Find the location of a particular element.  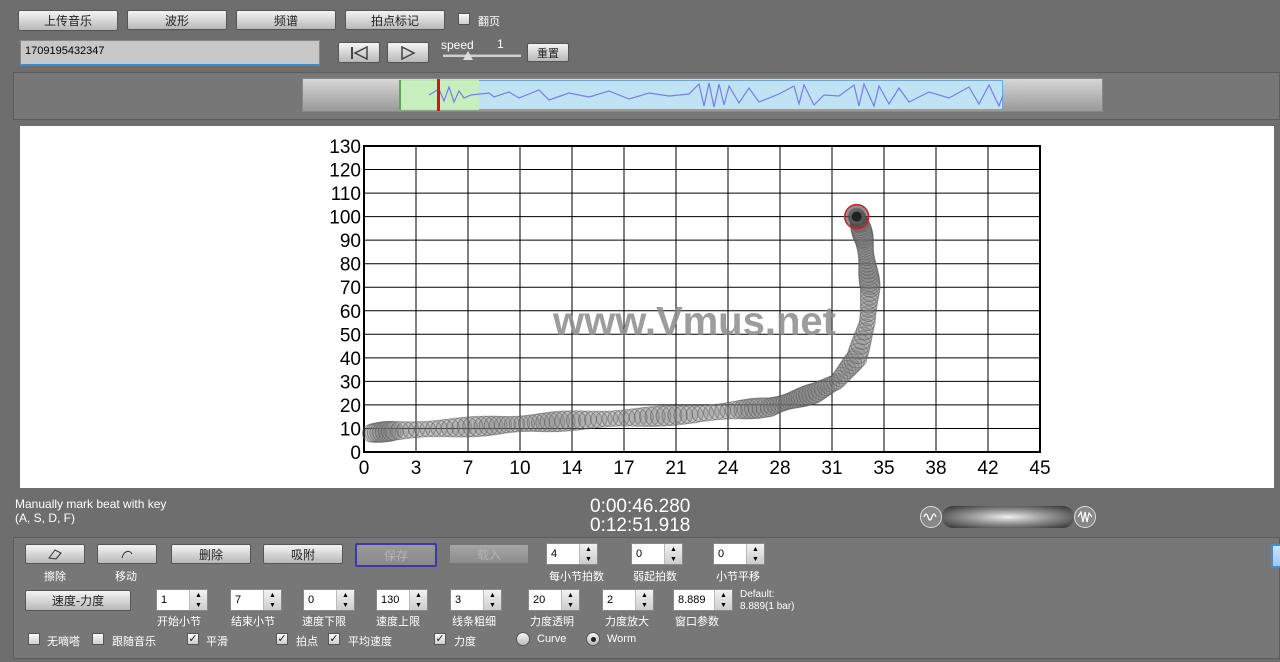

erase-button is located at coordinates (55, 554).